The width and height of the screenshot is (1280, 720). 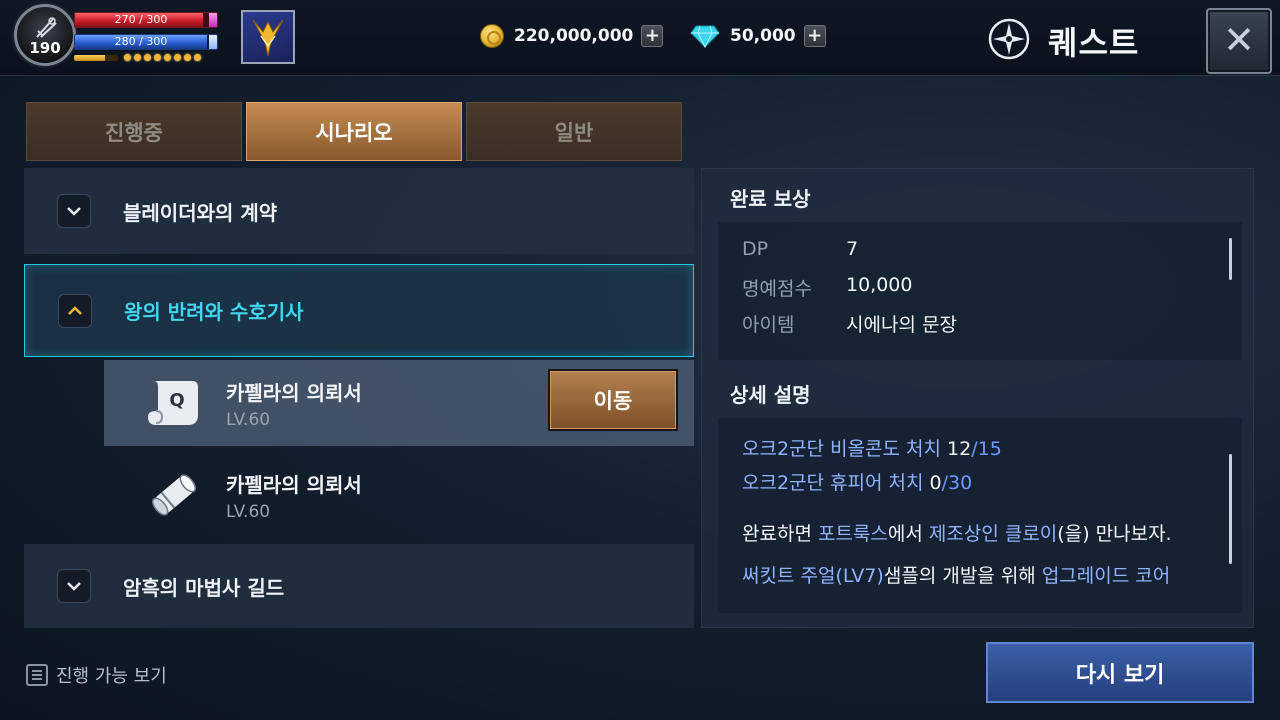 What do you see at coordinates (777, 289) in the screenshot?
I see `reward-key: 명예점수` at bounding box center [777, 289].